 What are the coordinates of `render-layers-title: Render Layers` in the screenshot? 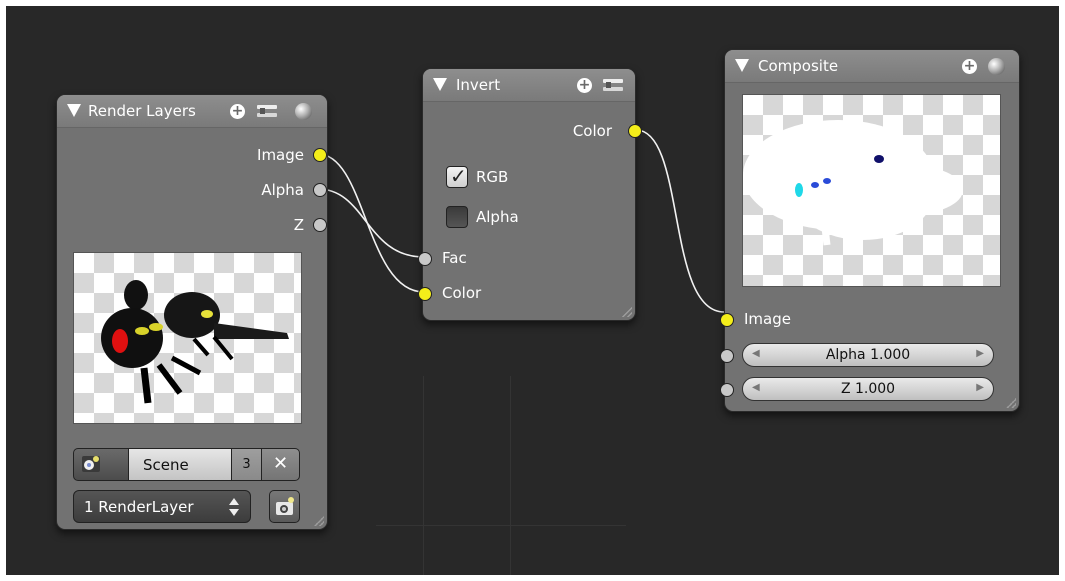 It's located at (142, 111).